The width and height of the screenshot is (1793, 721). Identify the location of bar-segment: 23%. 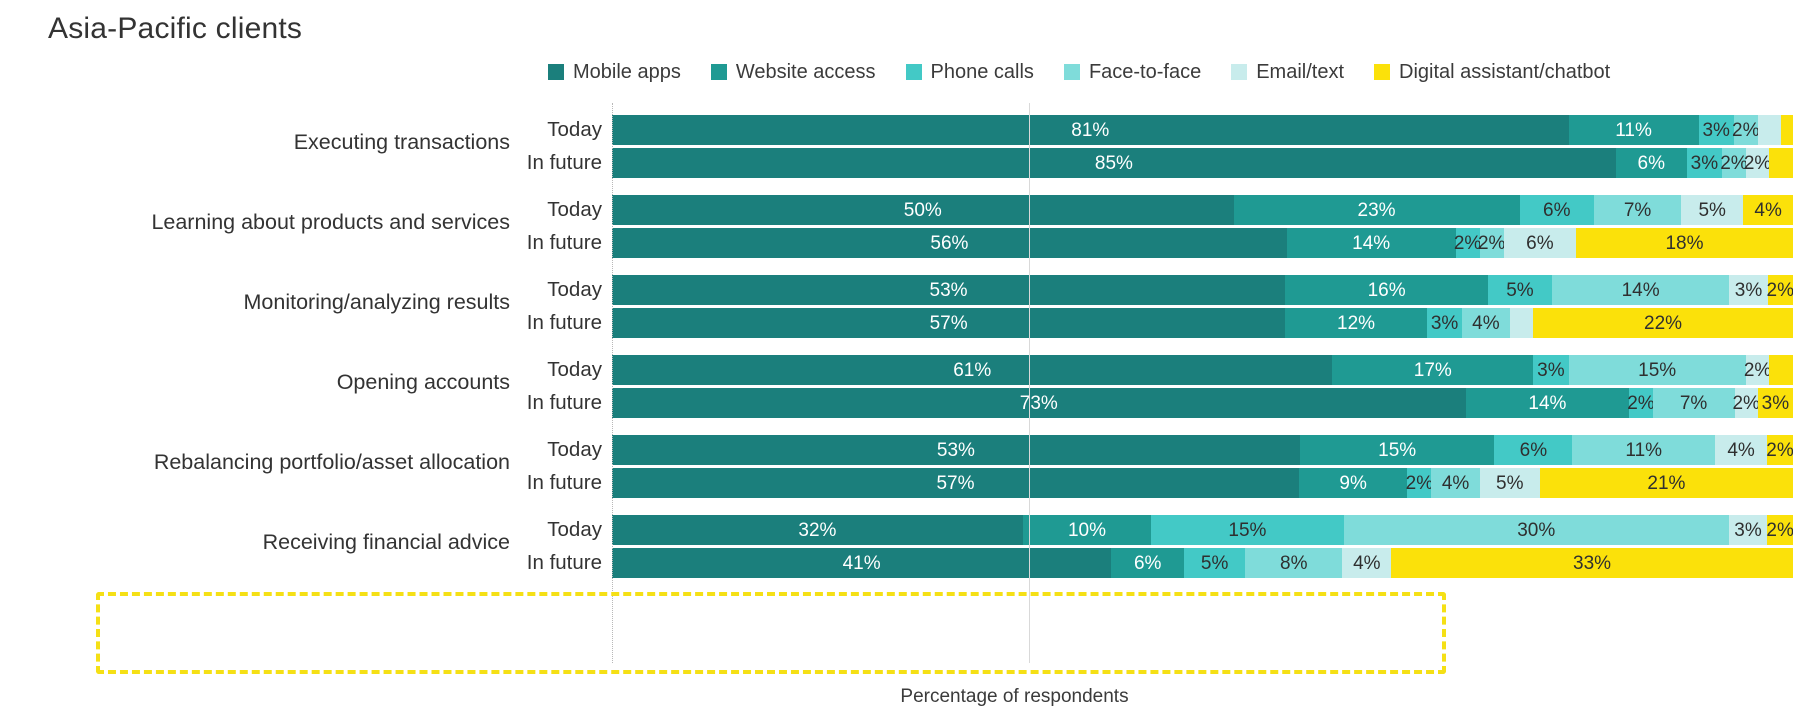
(1376, 210).